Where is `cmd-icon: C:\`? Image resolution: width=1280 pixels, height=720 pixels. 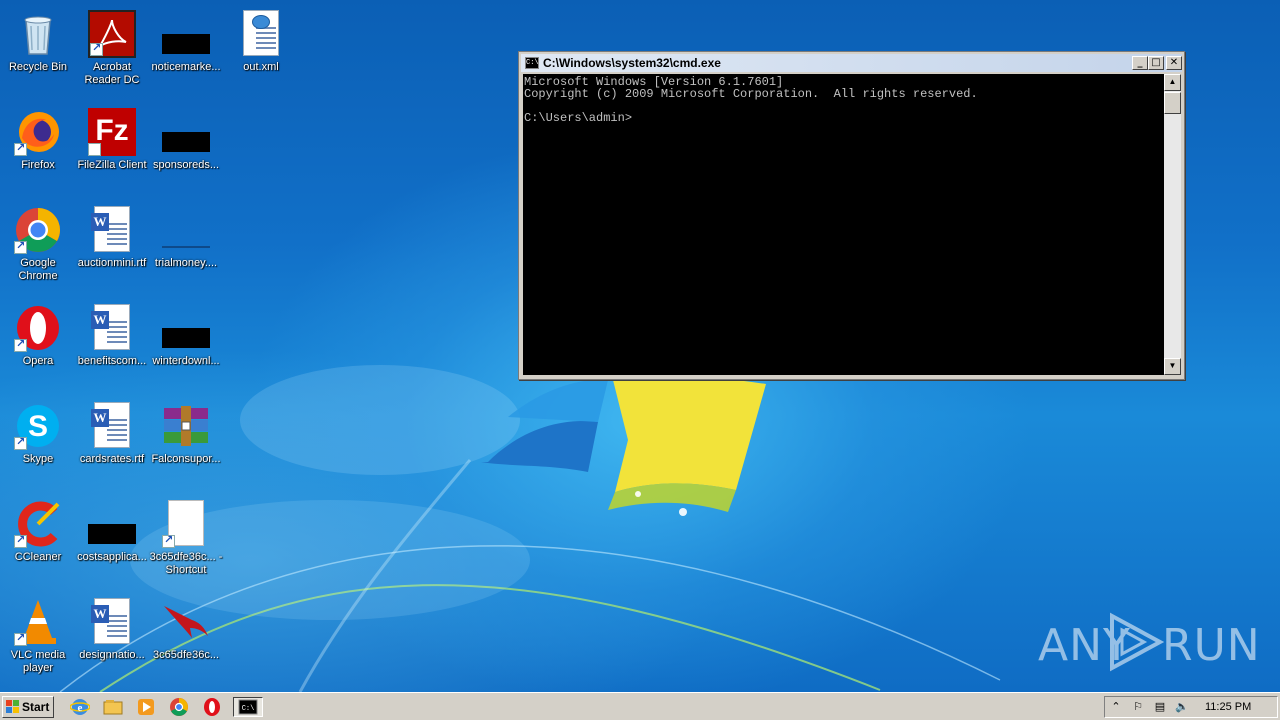
cmd-icon: C:\ is located at coordinates (248, 707).